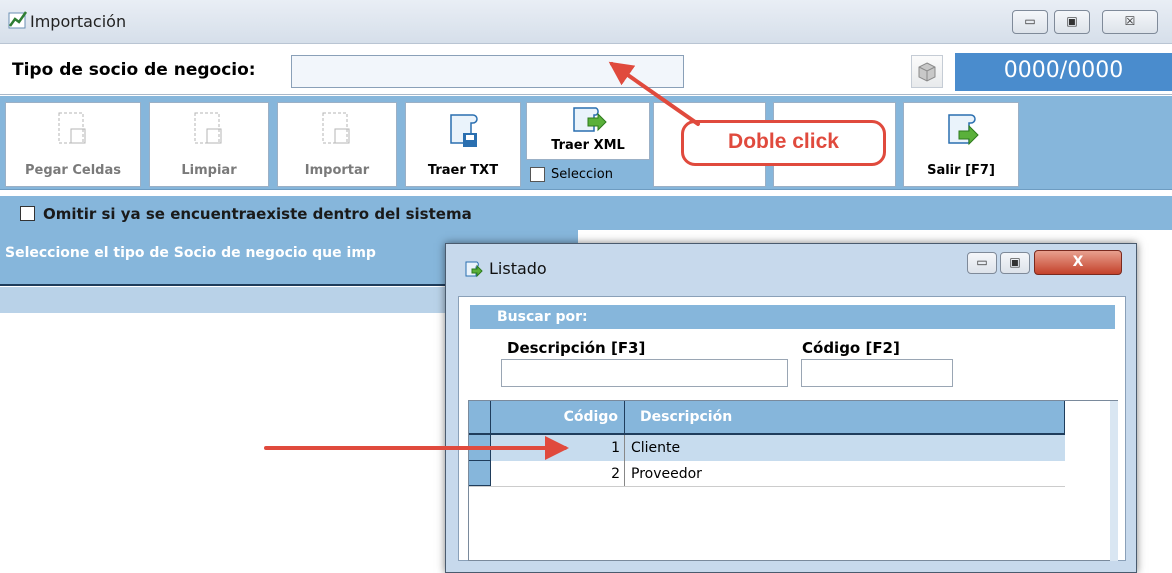 The width and height of the screenshot is (1172, 573). I want to click on limpiar-button: Limpiar, so click(209, 144).